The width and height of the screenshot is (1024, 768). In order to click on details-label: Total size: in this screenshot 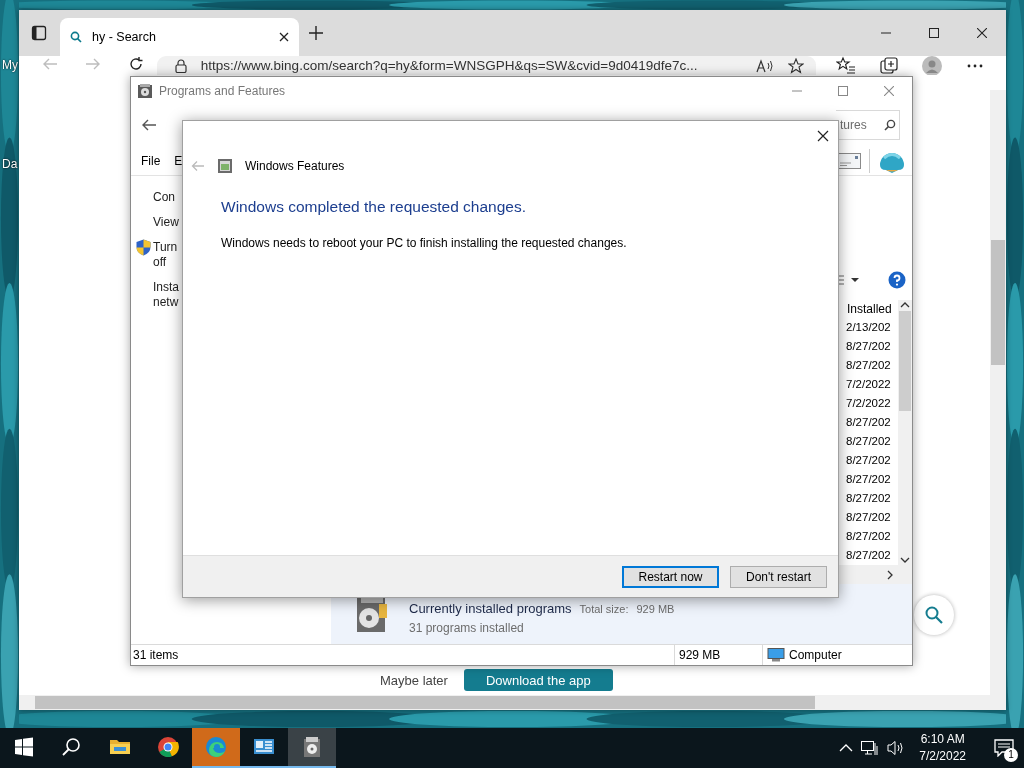, I will do `click(604, 609)`.